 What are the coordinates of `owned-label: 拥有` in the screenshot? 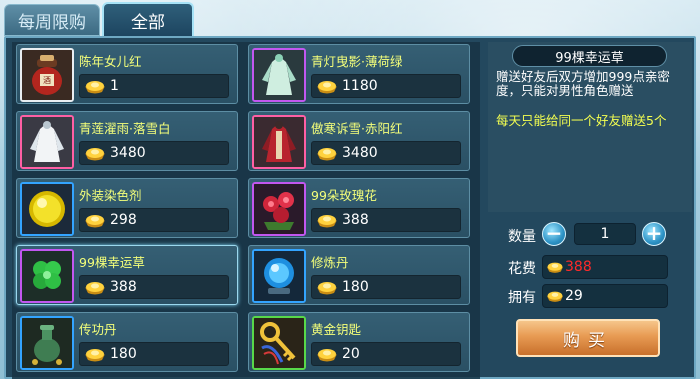 It's located at (522, 298).